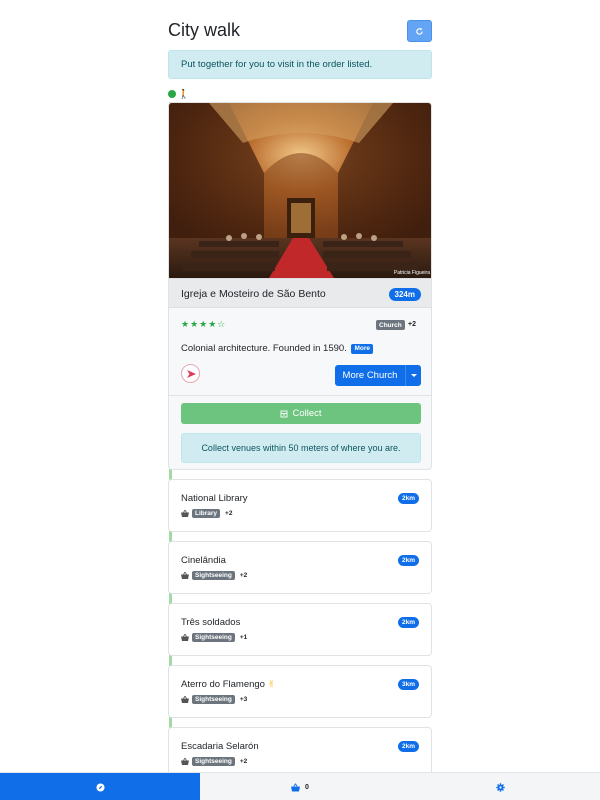 The height and width of the screenshot is (800, 600). I want to click on venue-distance: 3km, so click(408, 684).